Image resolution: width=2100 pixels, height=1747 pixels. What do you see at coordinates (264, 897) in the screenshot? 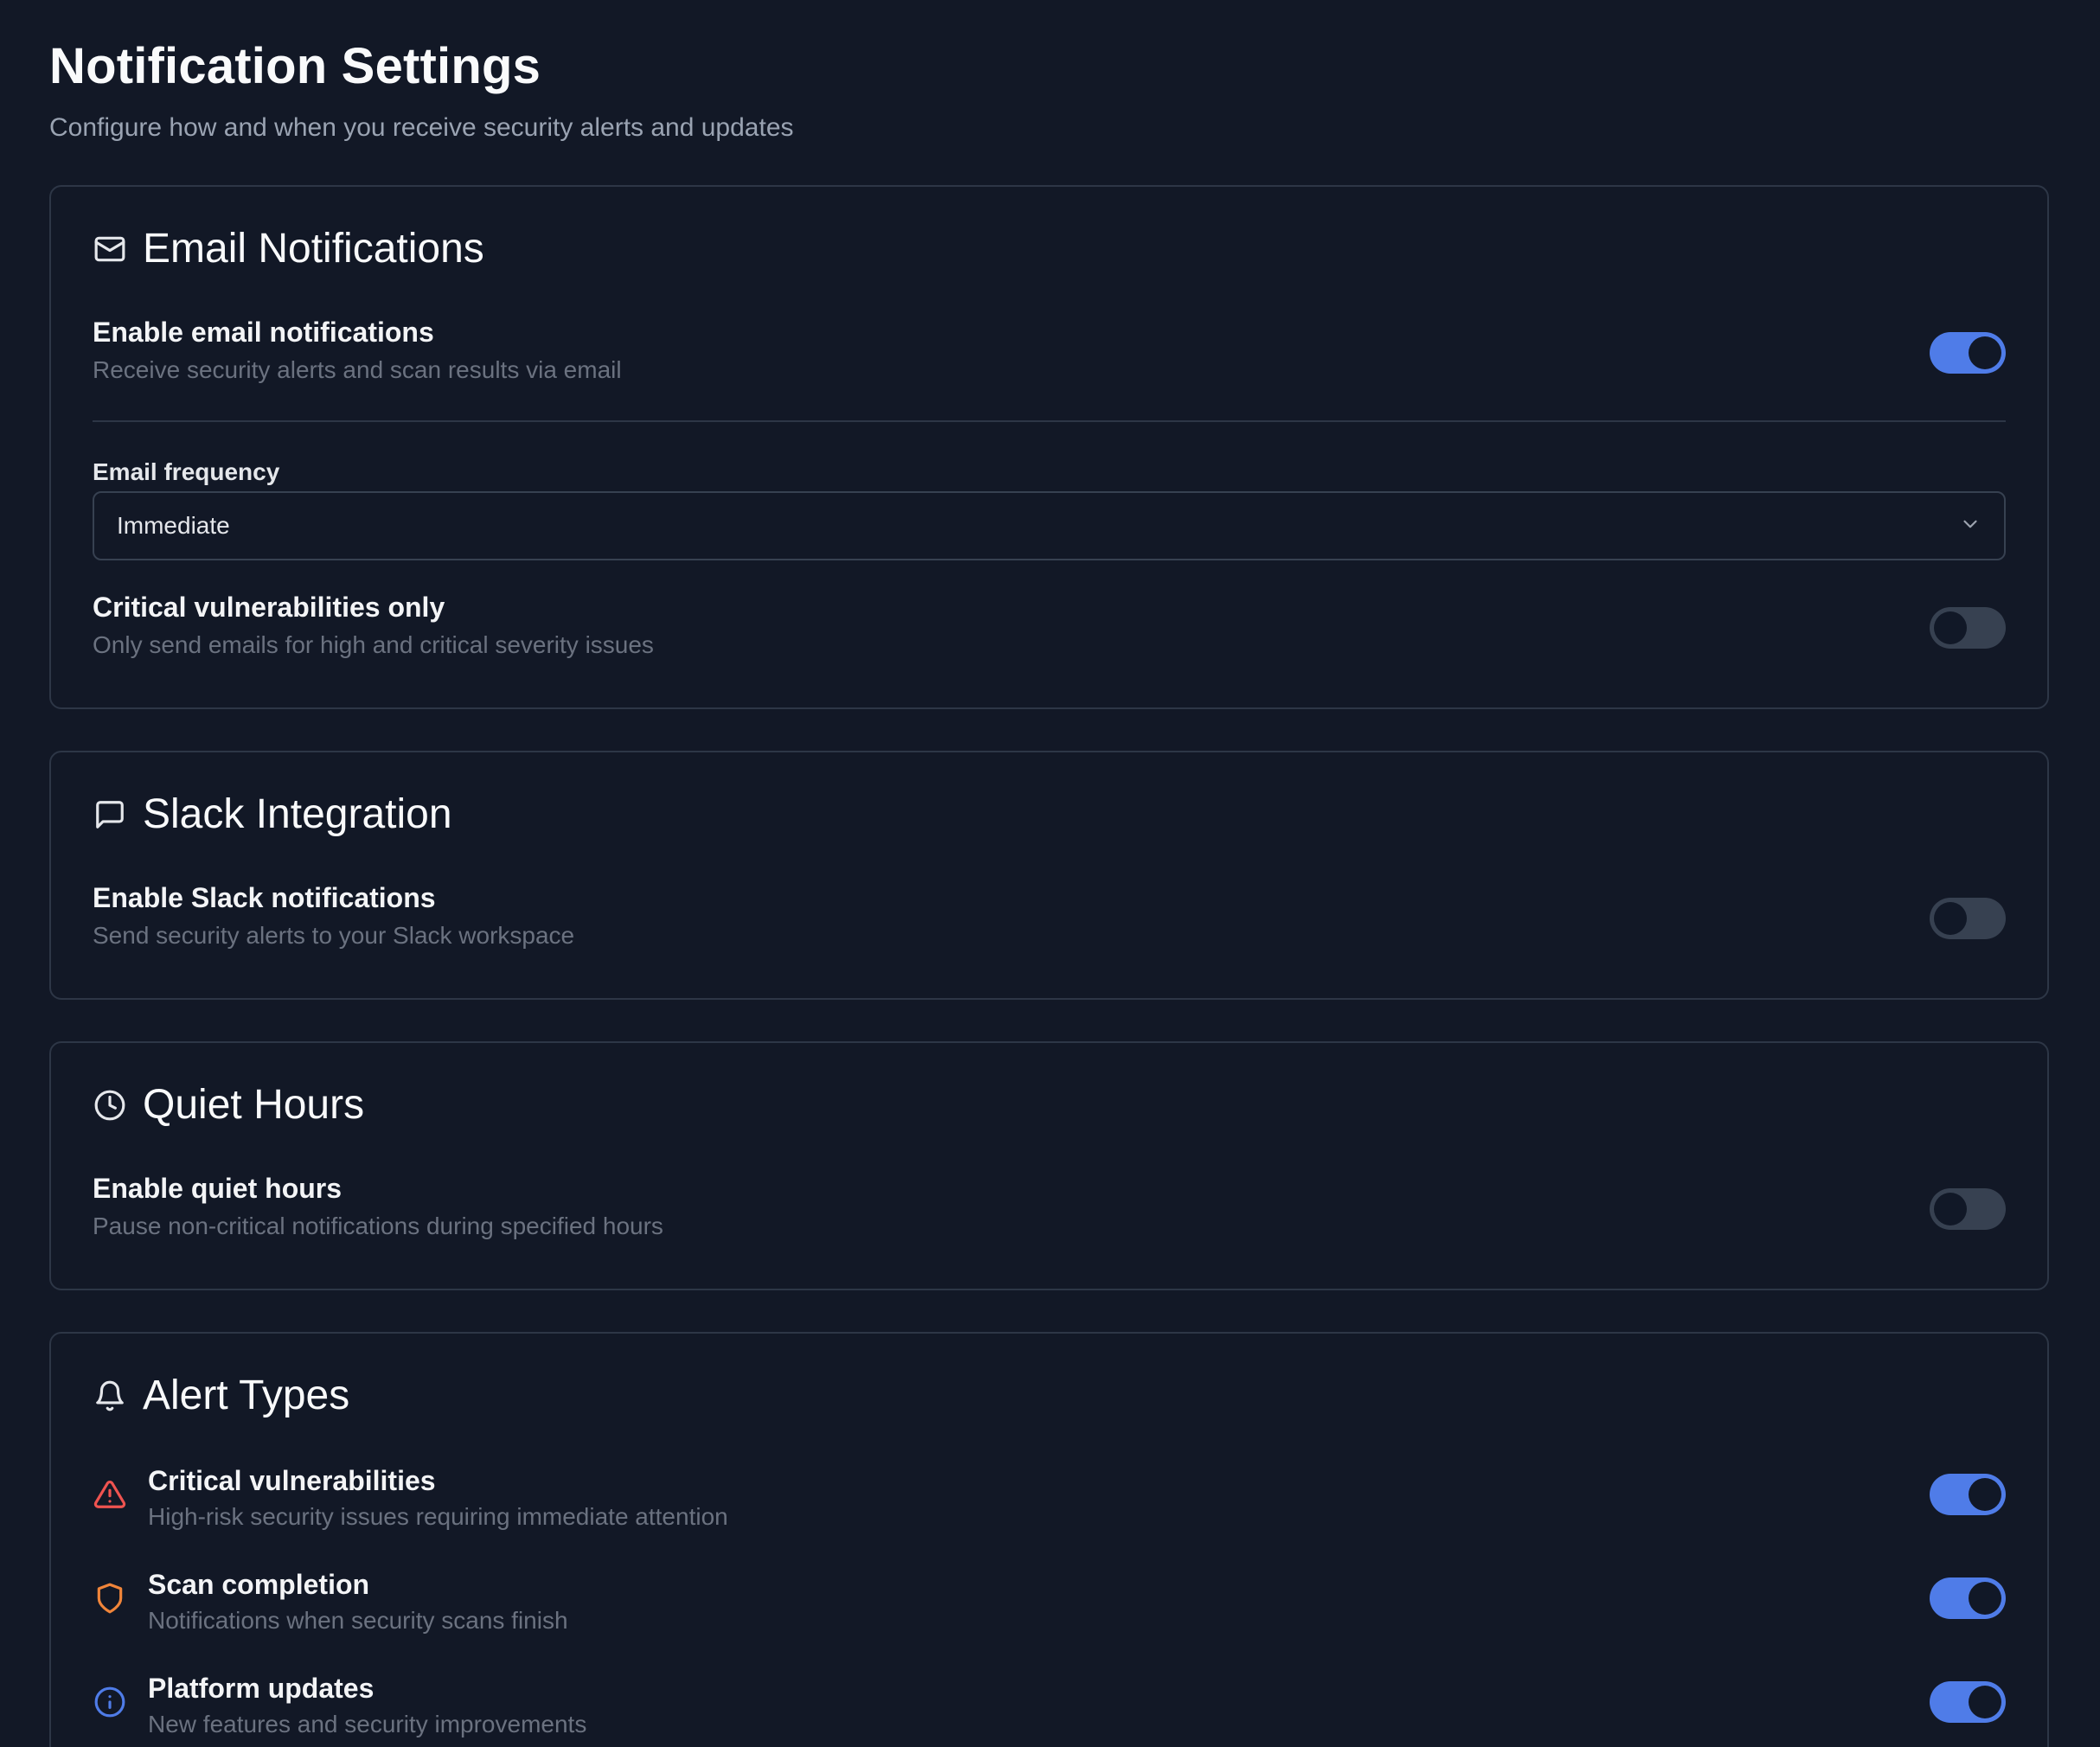
I see `slack-enable-label: Enable Slack notifications` at bounding box center [264, 897].